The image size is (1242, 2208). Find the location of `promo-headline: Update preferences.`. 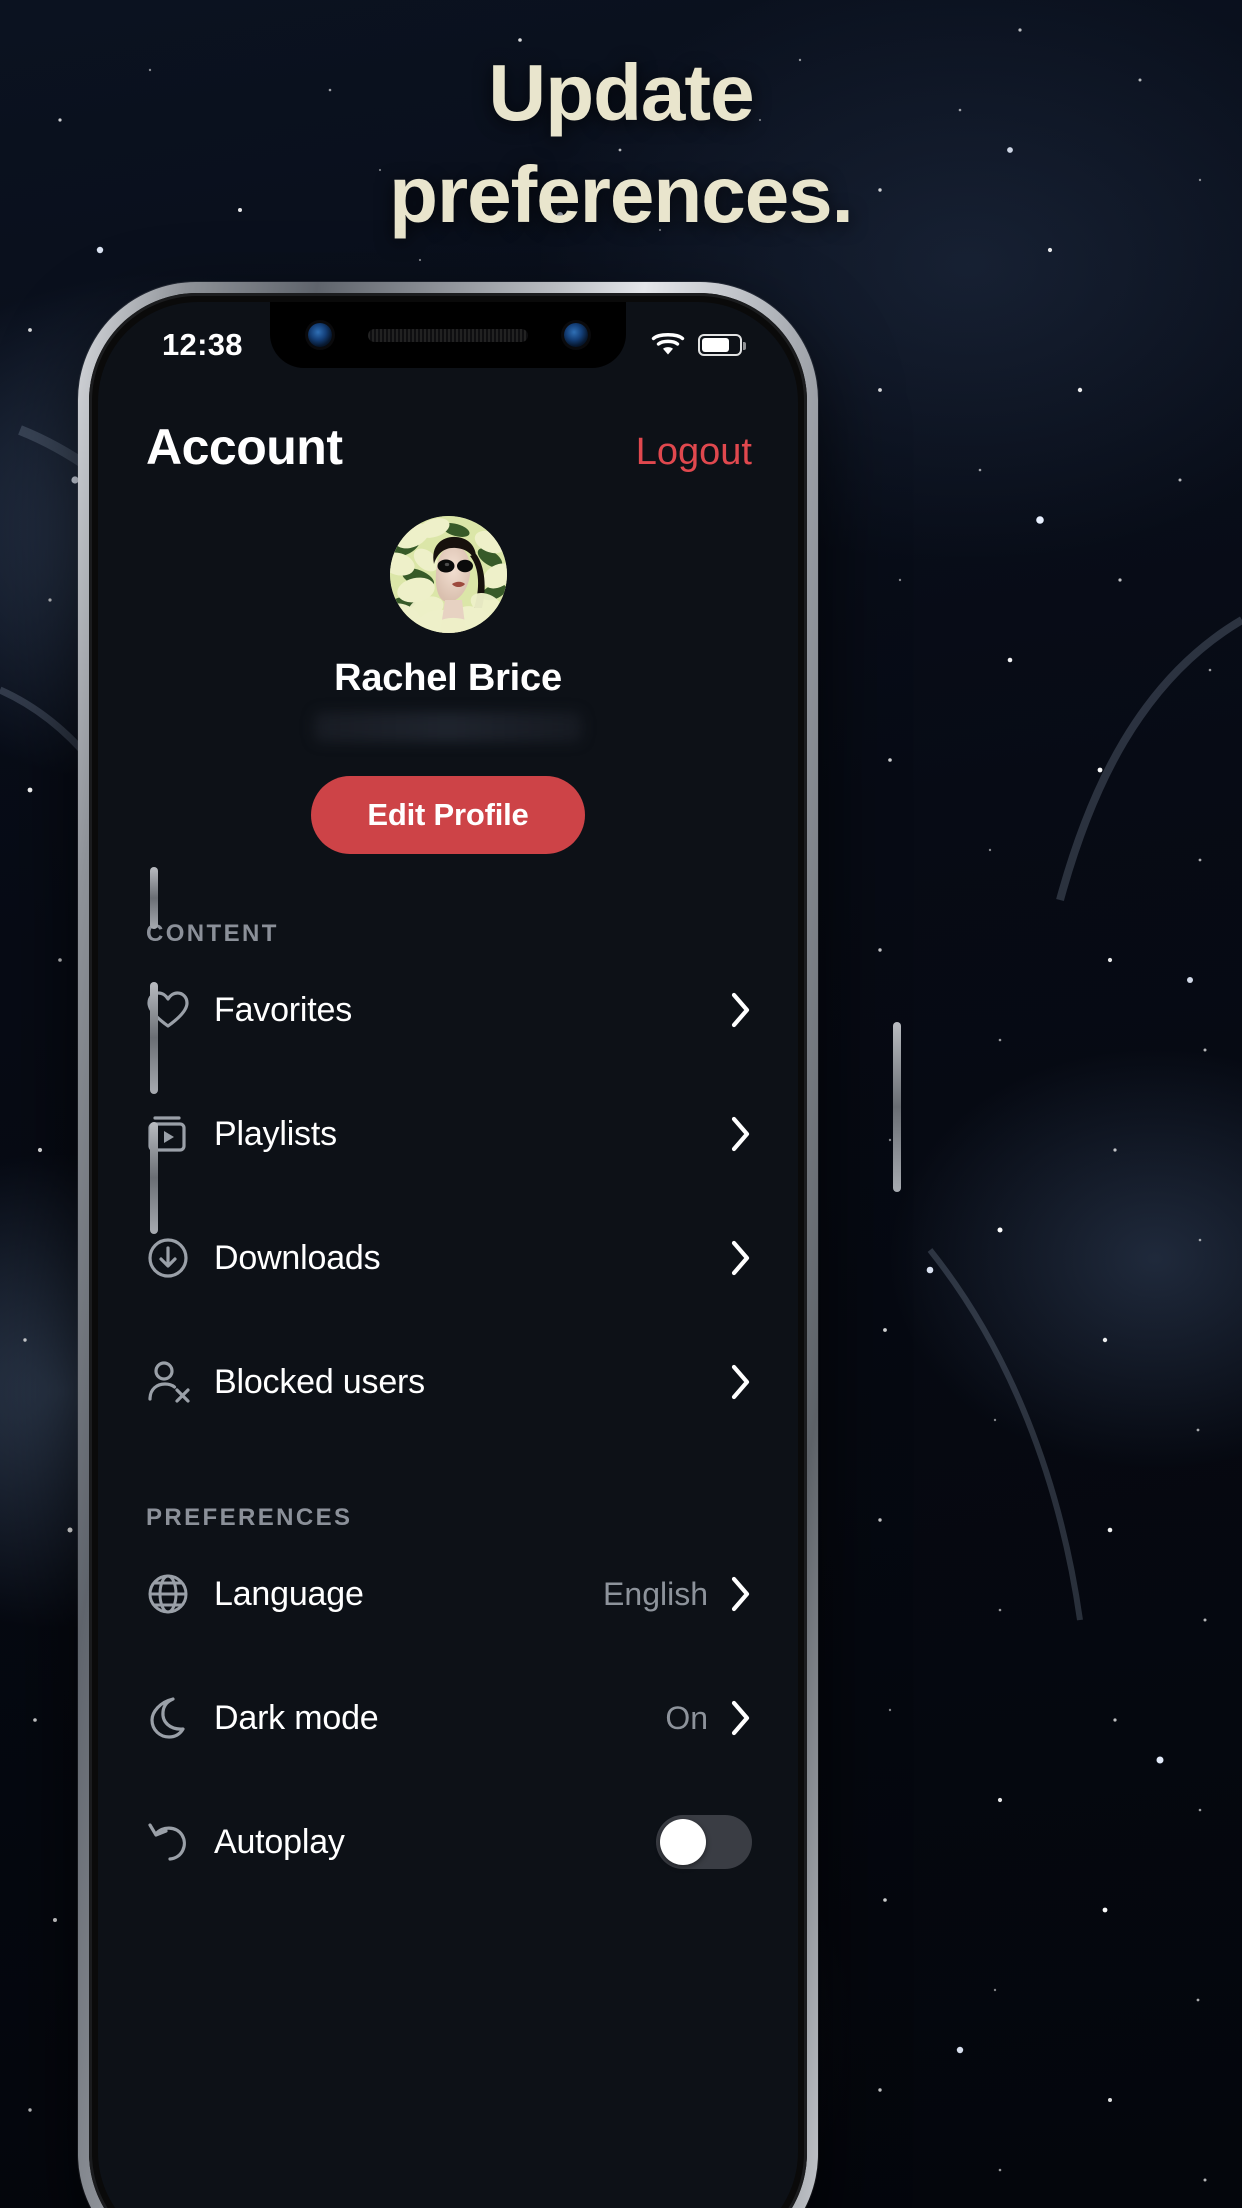

promo-headline: Update preferences. is located at coordinates (621, 144).